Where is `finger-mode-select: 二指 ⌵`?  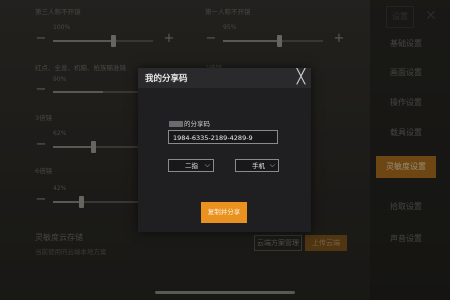 finger-mode-select: 二指 ⌵ is located at coordinates (191, 165).